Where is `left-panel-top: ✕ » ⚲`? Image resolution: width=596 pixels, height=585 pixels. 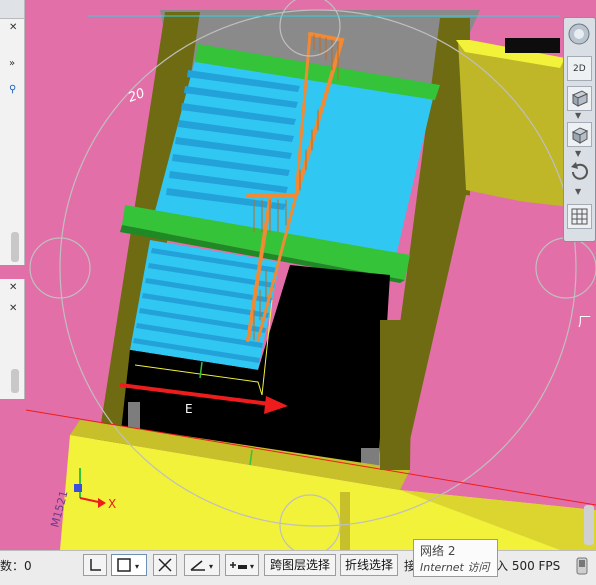 left-panel-top: ✕ » ⚲ is located at coordinates (12, 132).